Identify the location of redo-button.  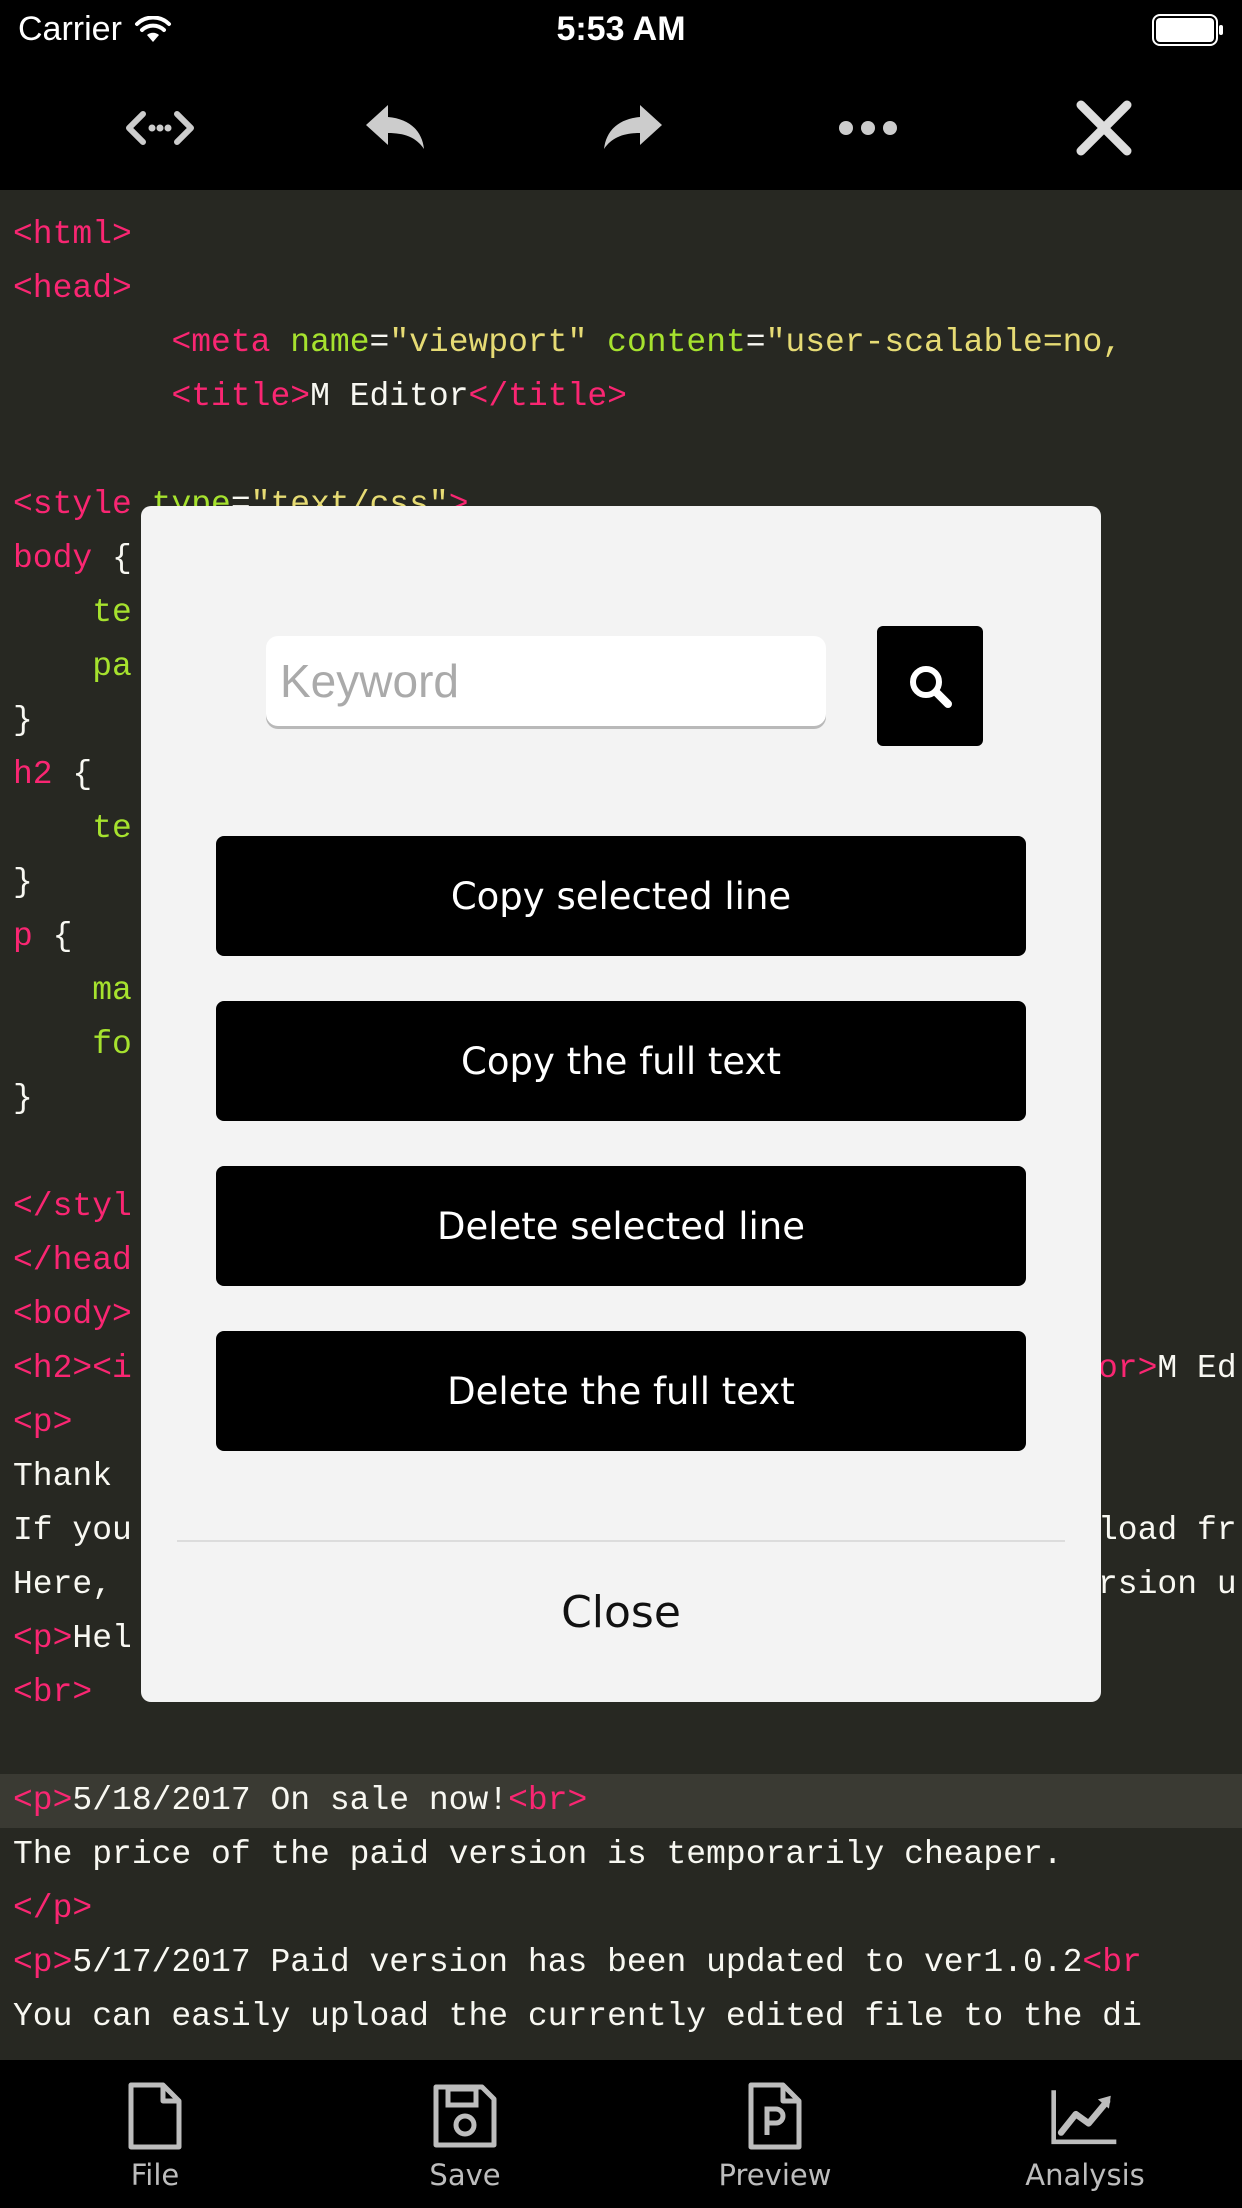
(632, 128).